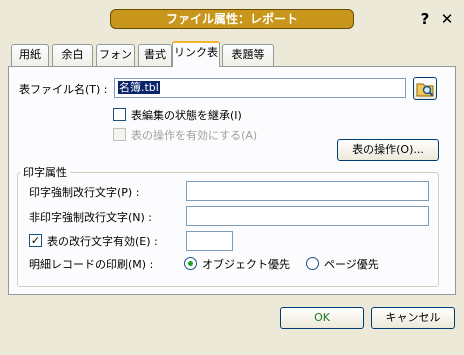  I want to click on object-priority-label: オブジェクト優先, so click(246, 264).